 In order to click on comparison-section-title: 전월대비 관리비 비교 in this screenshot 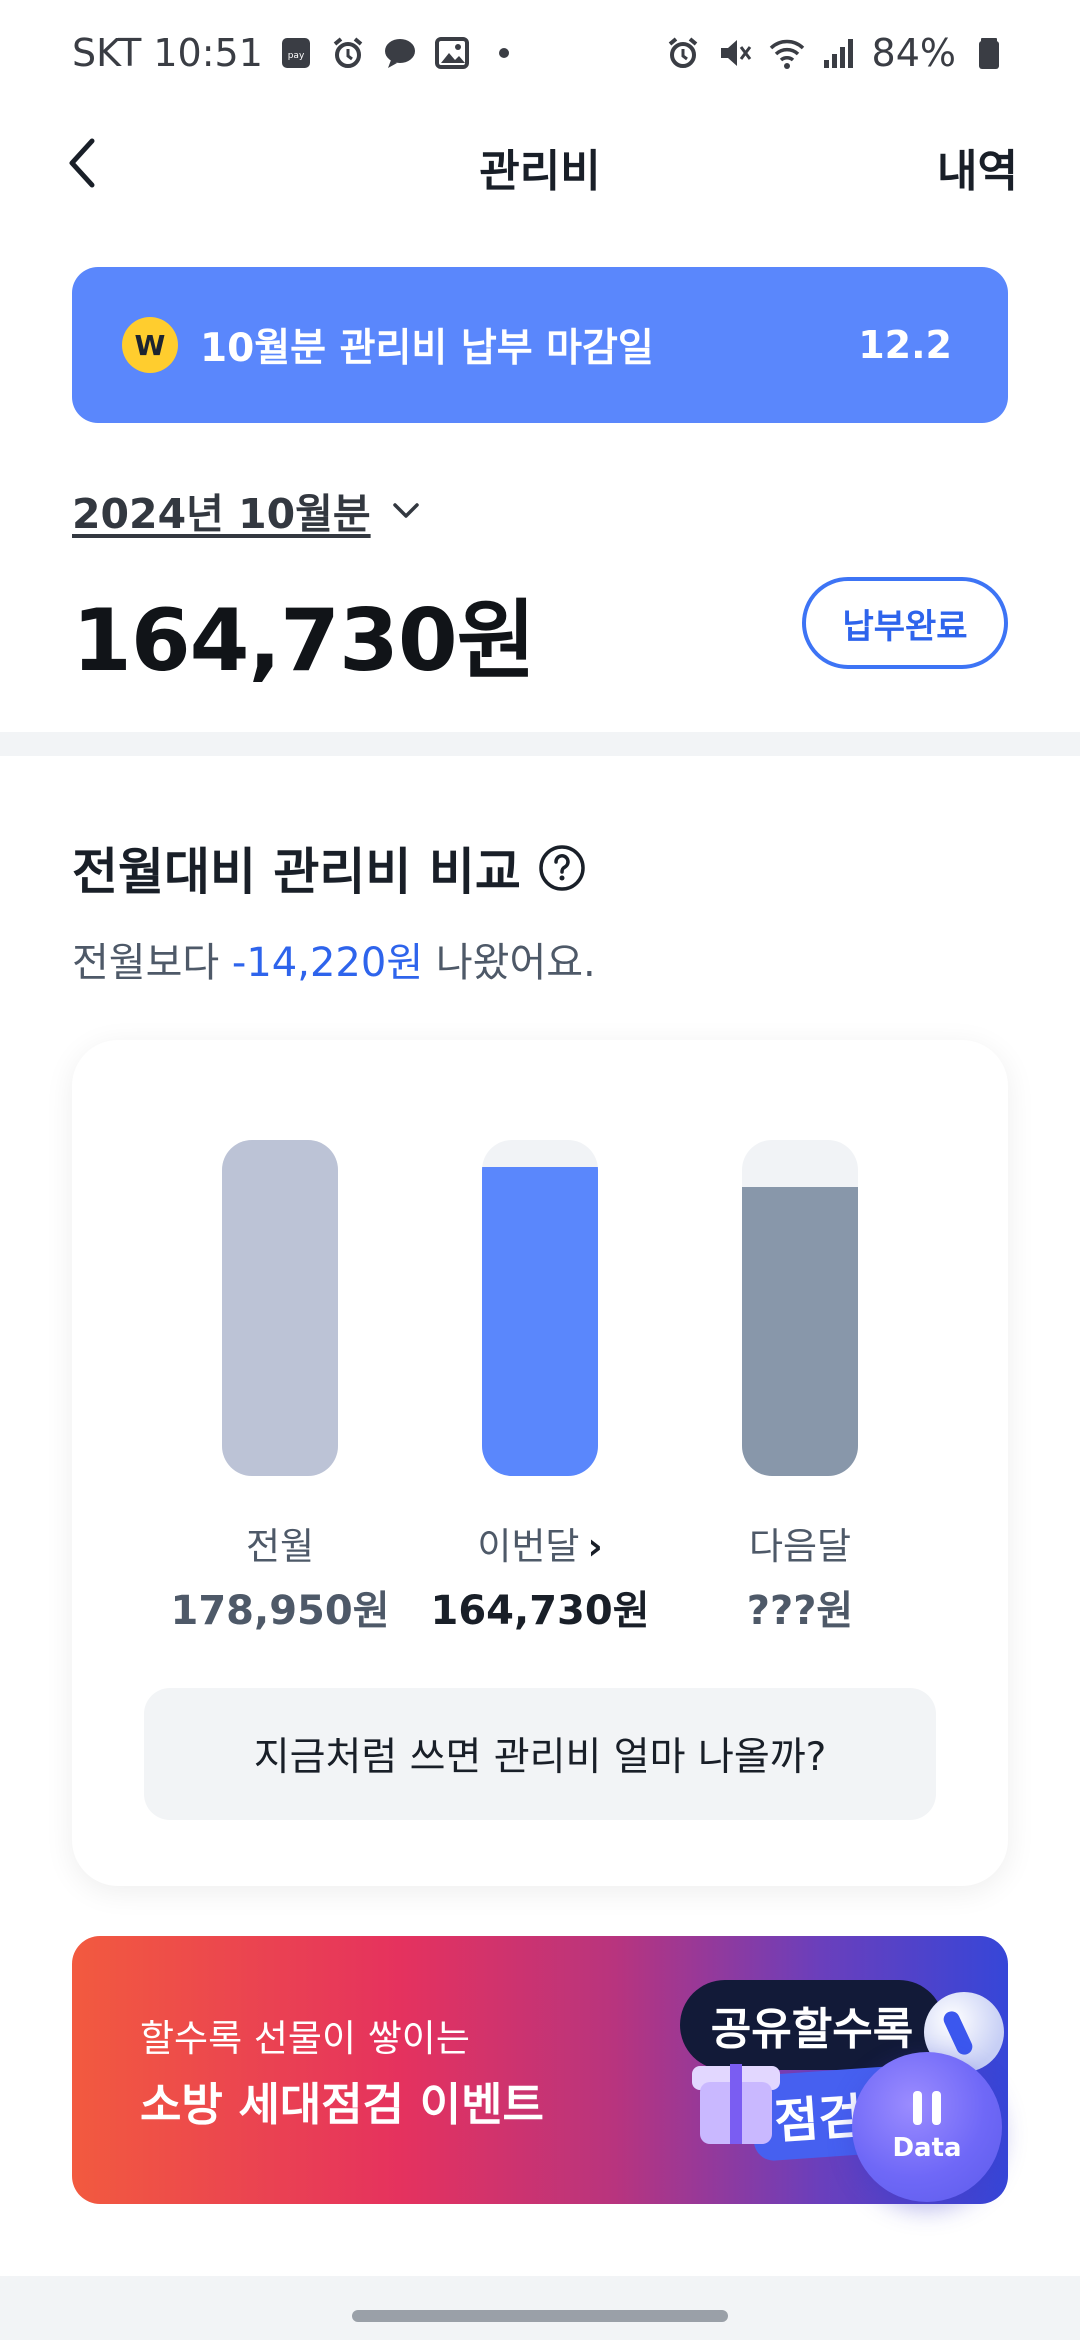, I will do `click(329, 868)`.